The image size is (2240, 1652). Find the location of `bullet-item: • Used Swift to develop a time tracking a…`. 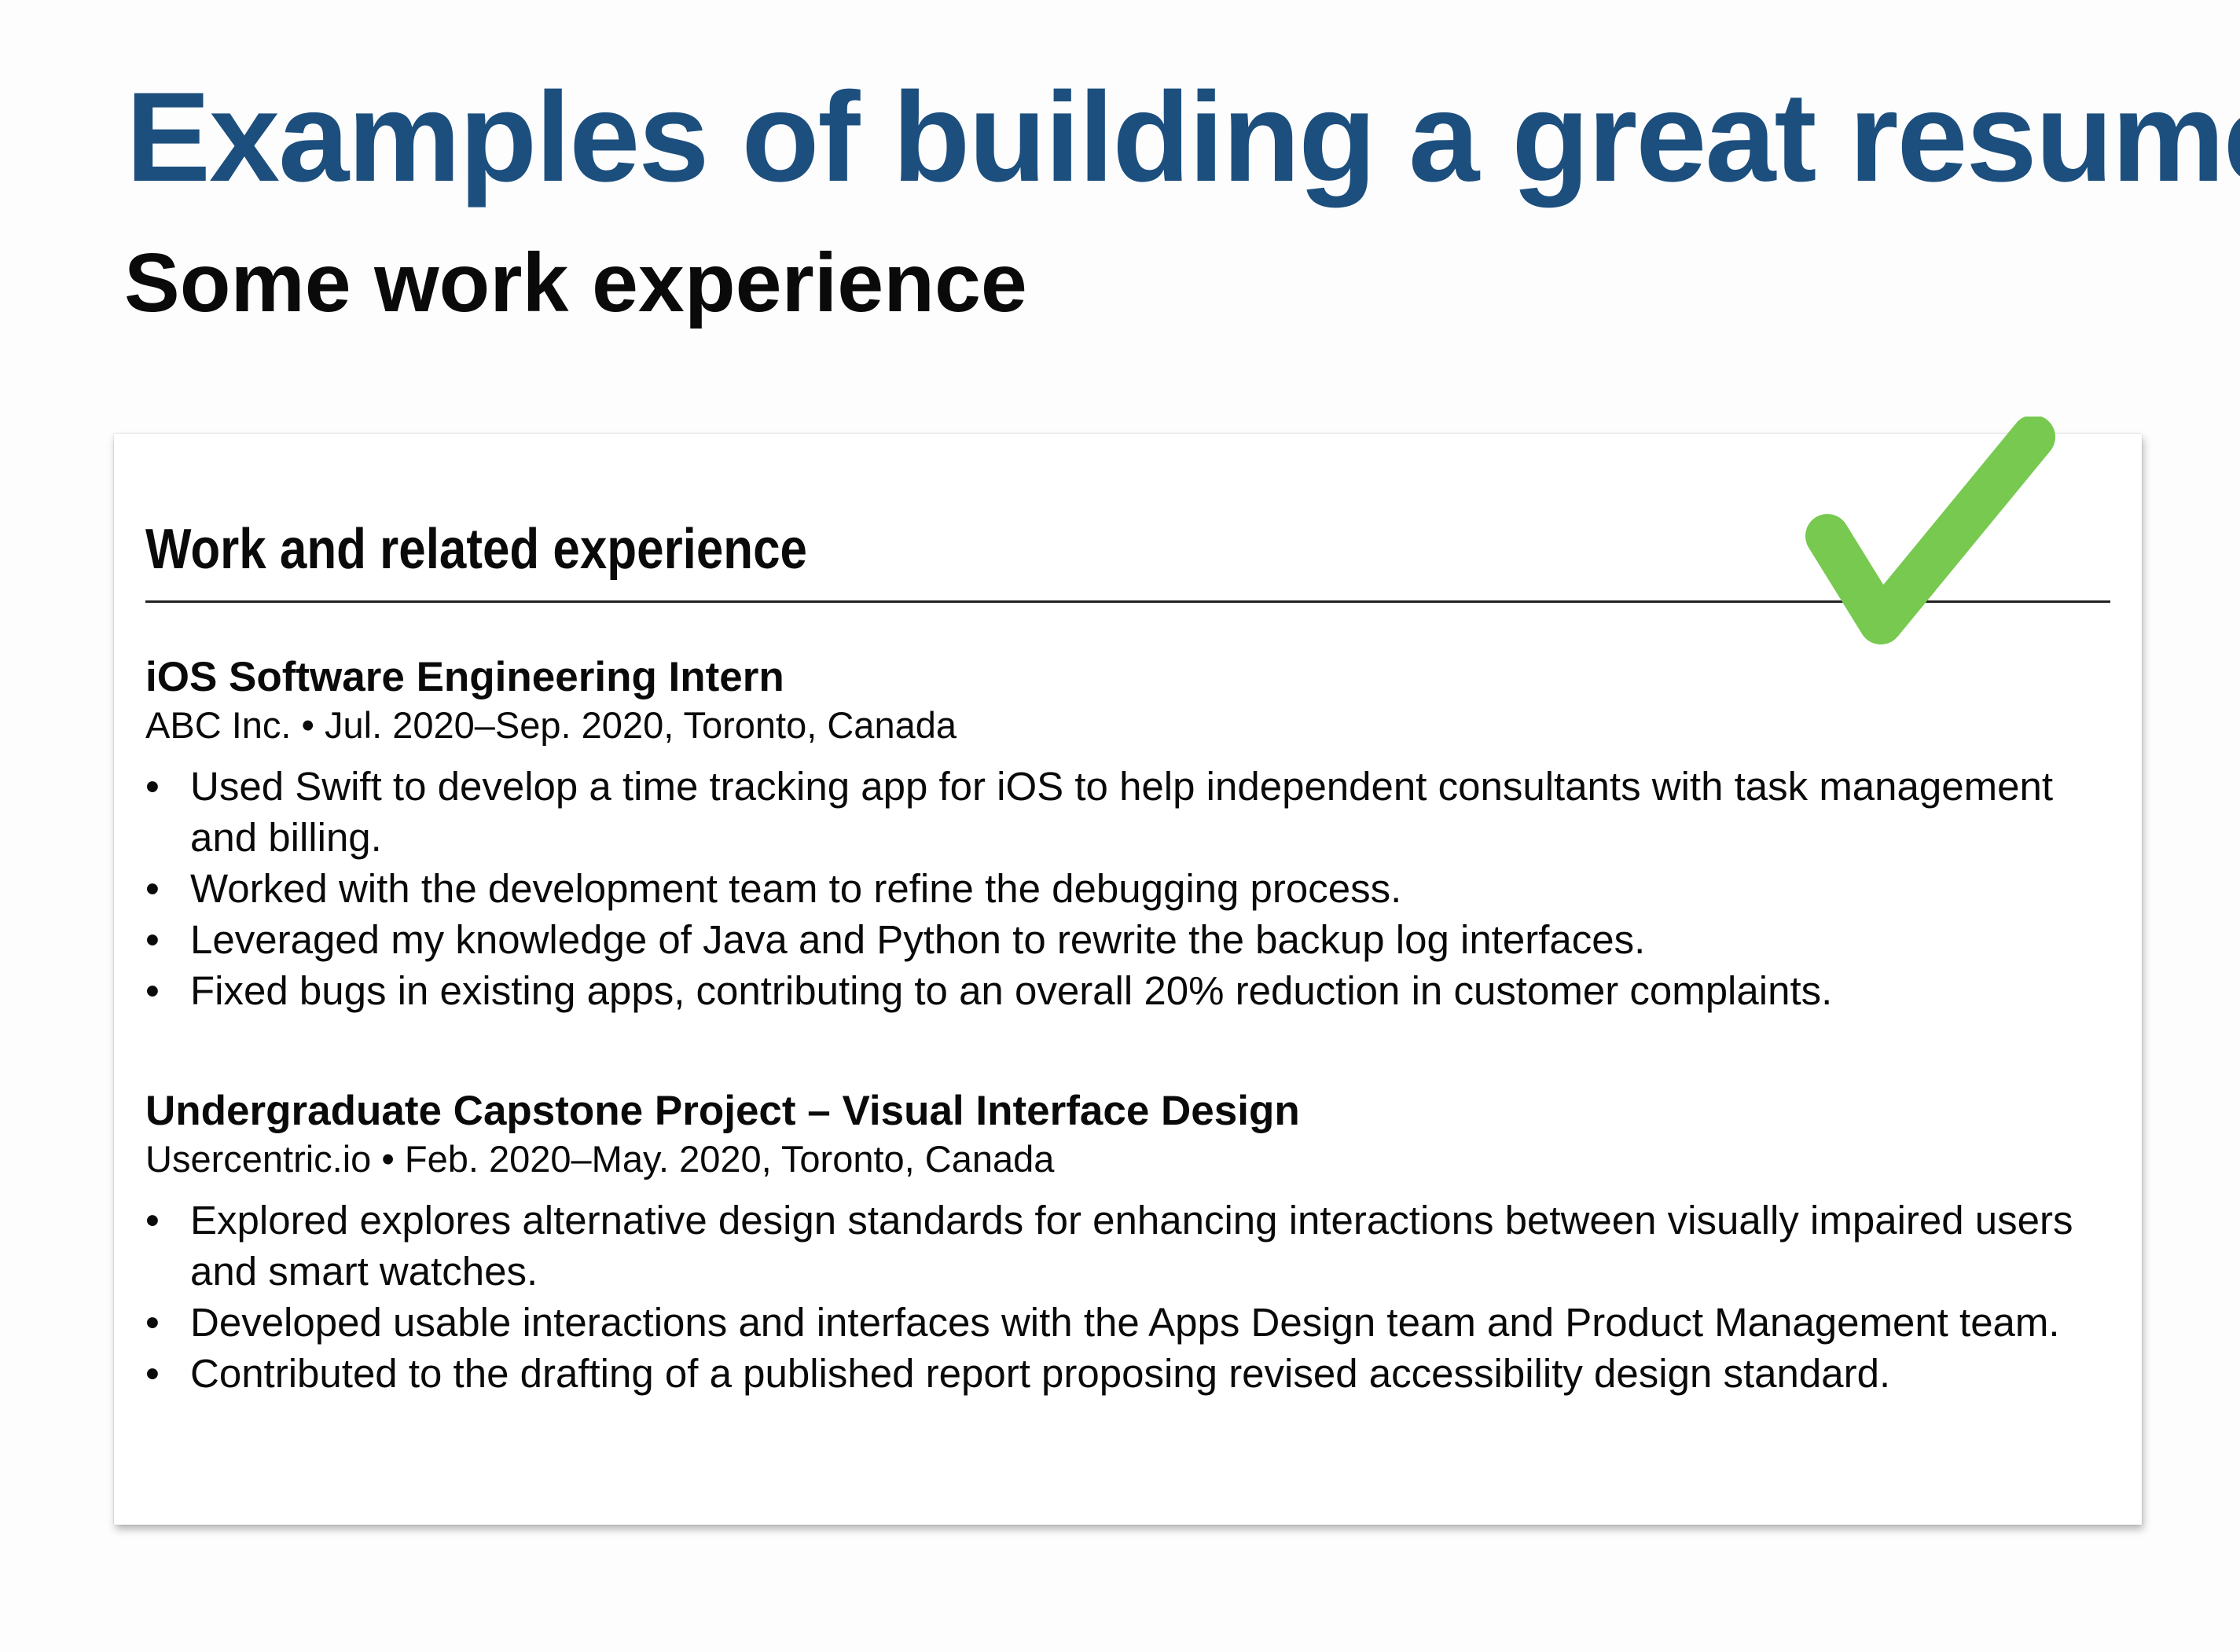

bullet-item: • Used Swift to develop a time tracking a… is located at coordinates (1127, 812).